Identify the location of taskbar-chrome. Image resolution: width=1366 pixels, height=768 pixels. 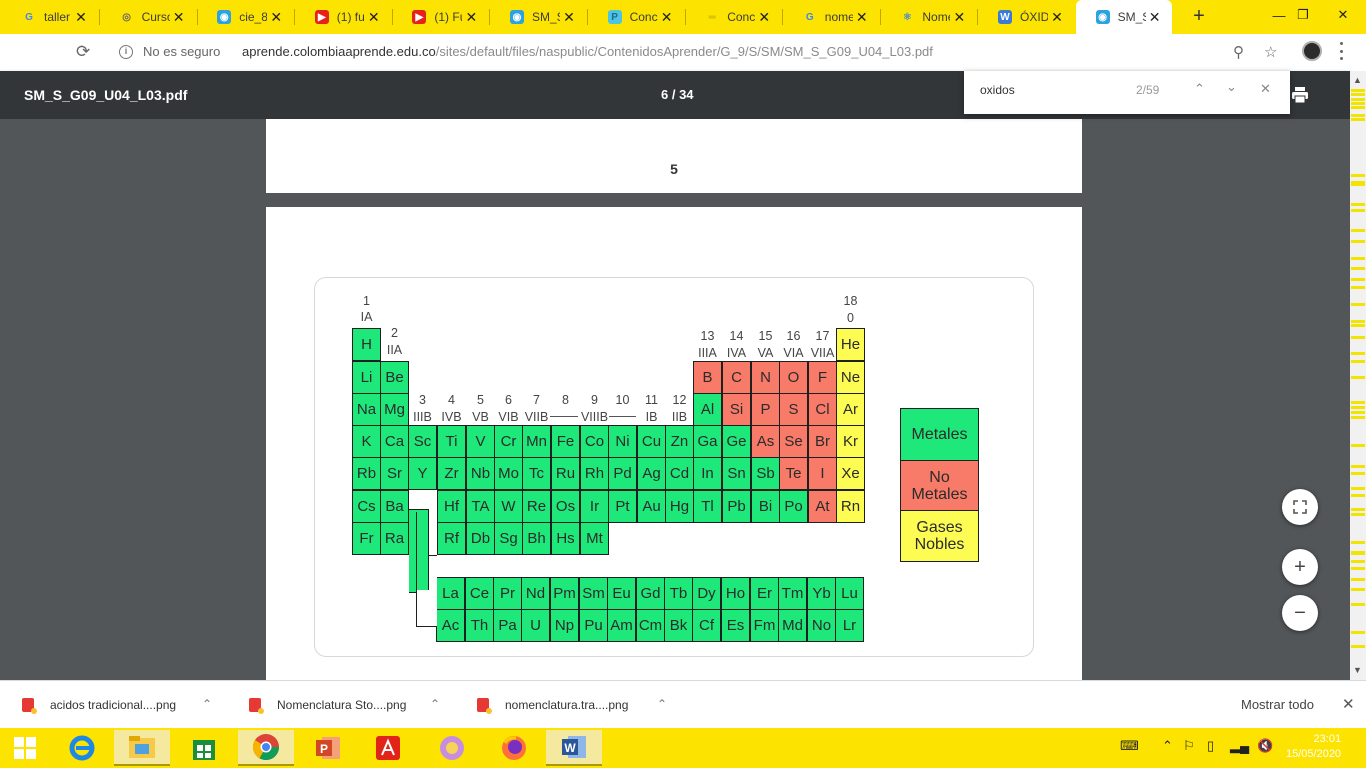
(266, 748).